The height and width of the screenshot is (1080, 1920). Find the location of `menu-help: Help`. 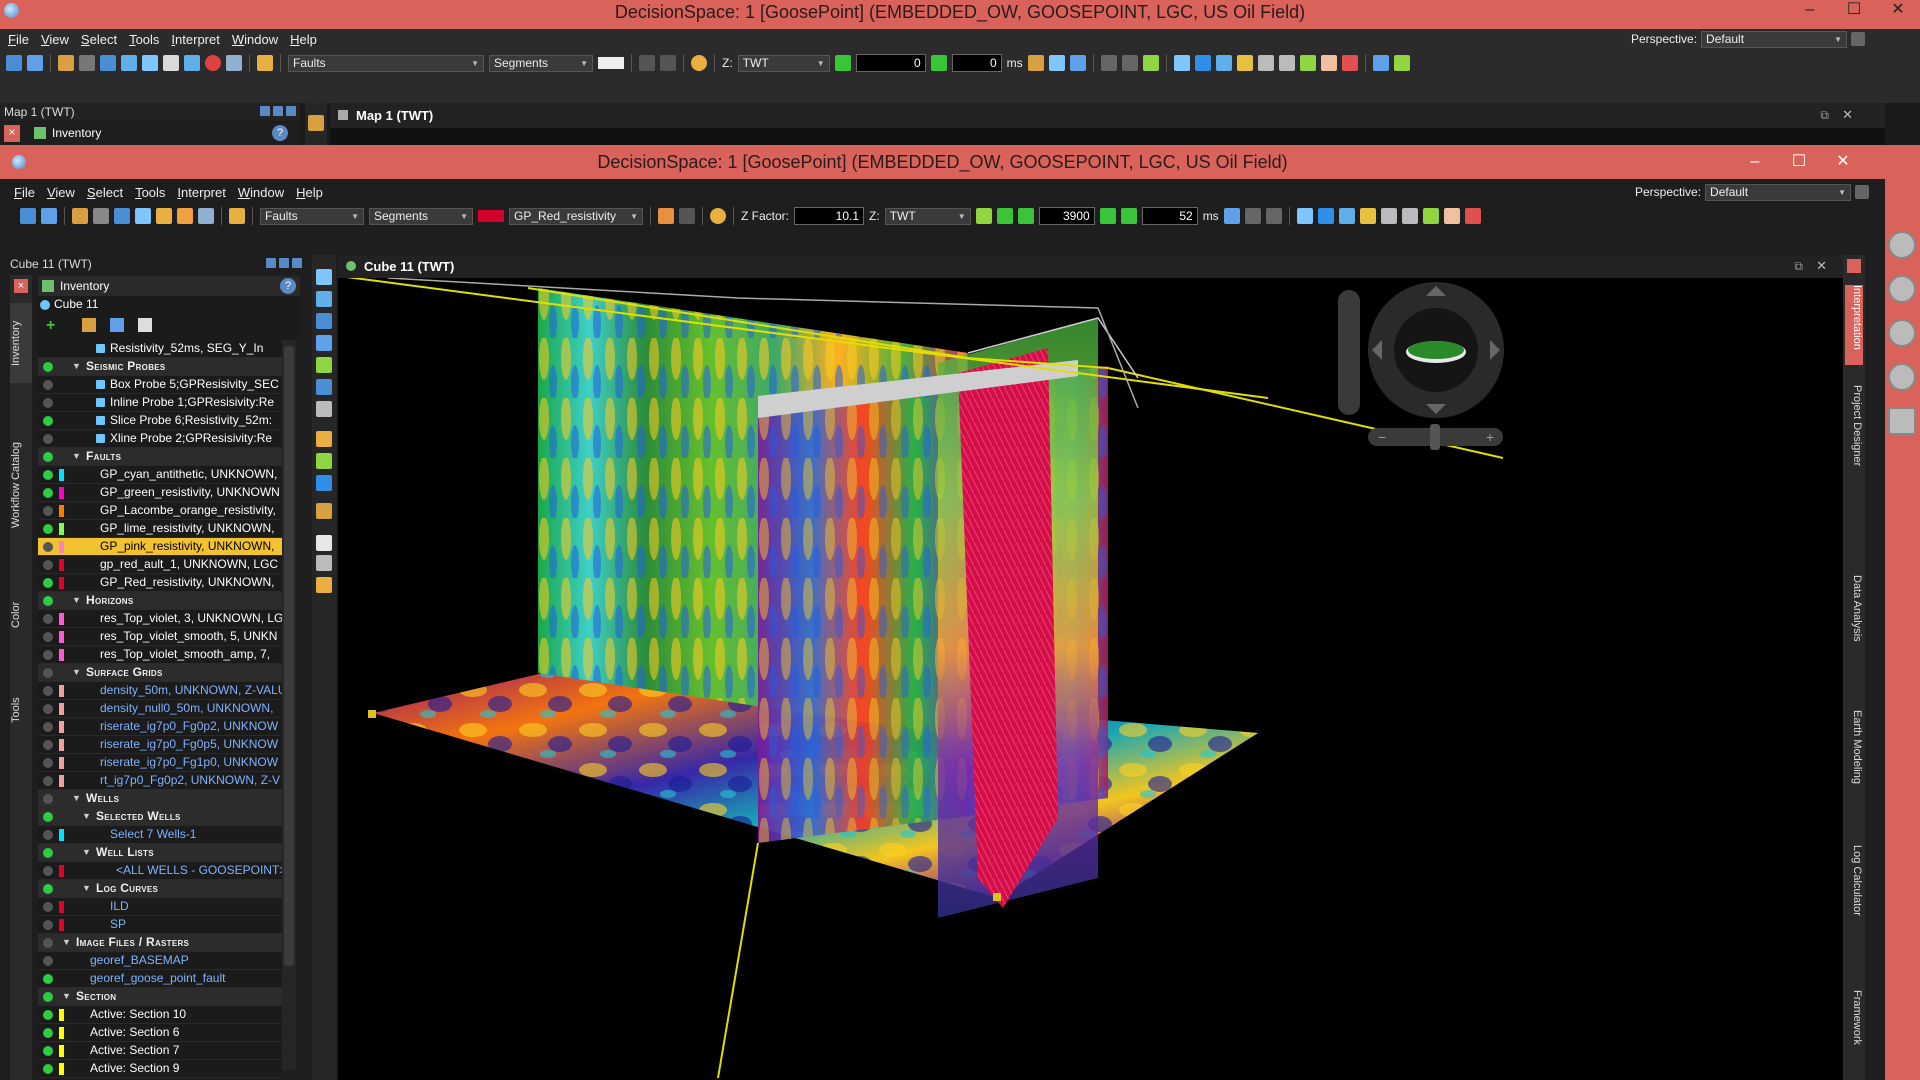

menu-help: Help is located at coordinates (303, 39).